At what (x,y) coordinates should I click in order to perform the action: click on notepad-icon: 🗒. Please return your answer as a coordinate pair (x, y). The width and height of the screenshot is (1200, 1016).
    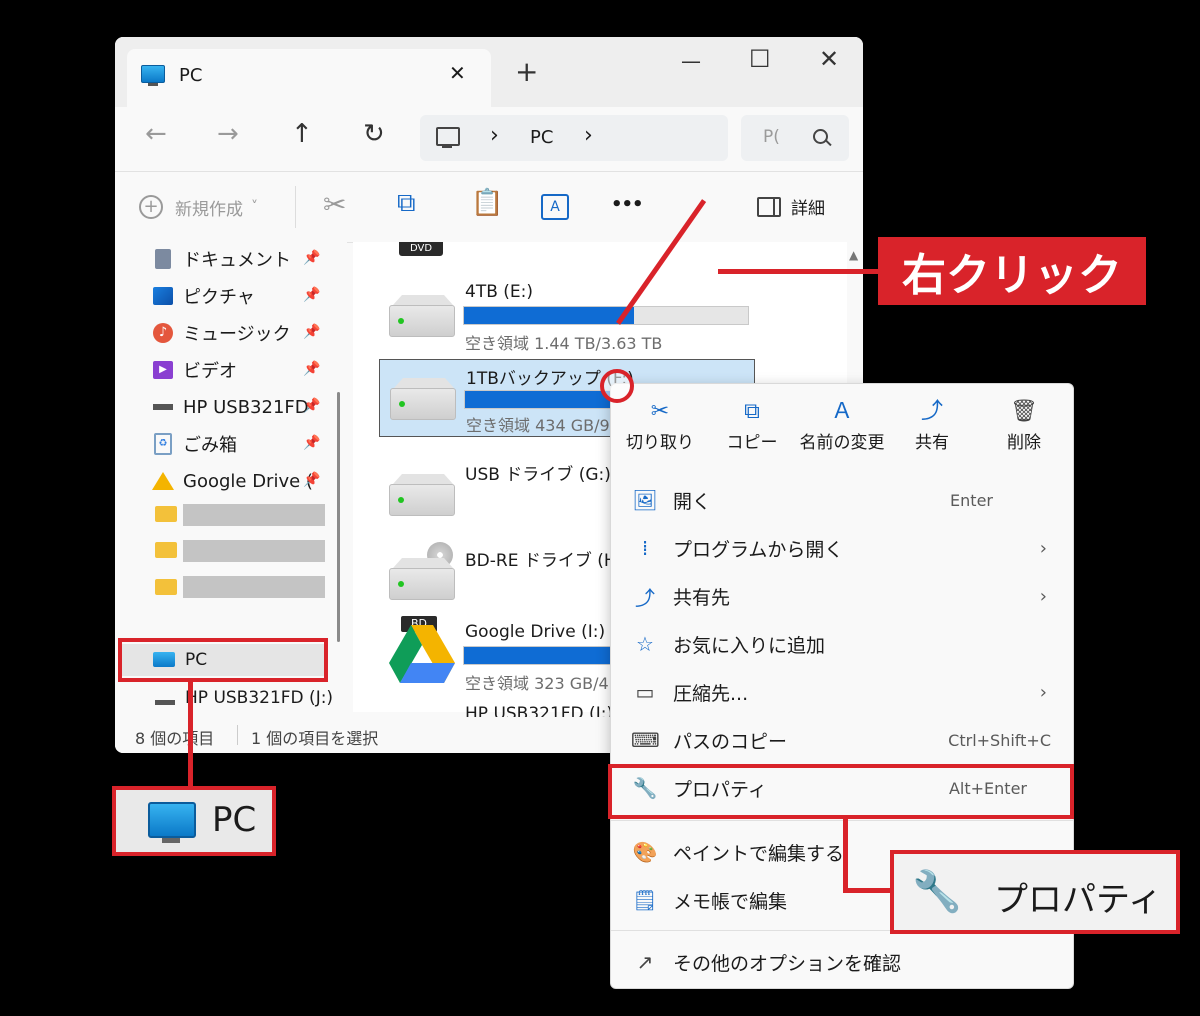
    Looking at the image, I should click on (645, 900).